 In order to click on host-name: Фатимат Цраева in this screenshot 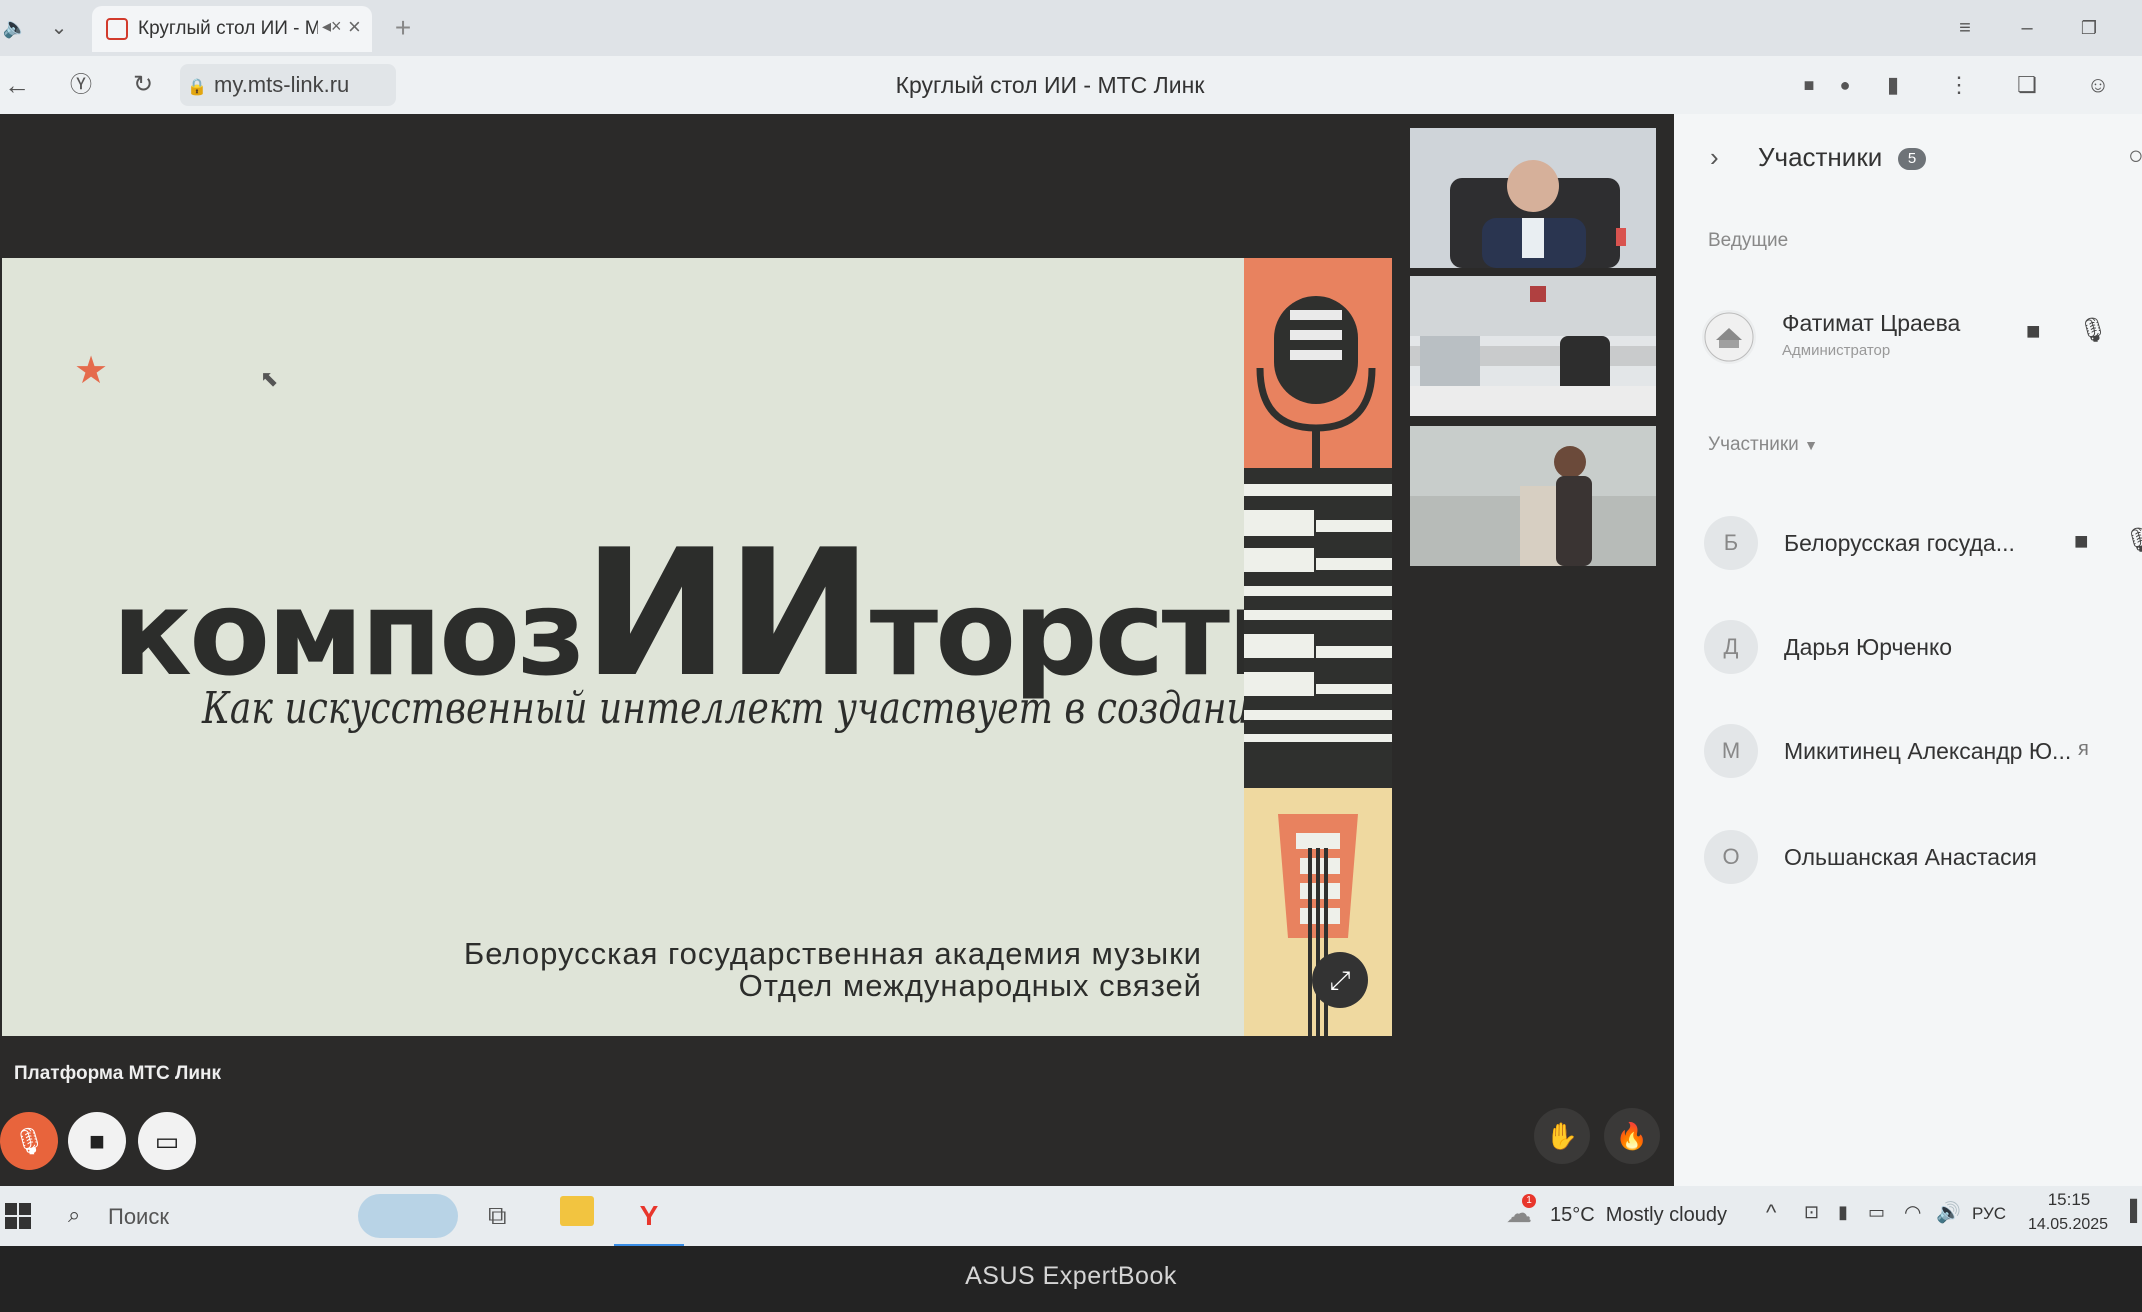, I will do `click(1871, 323)`.